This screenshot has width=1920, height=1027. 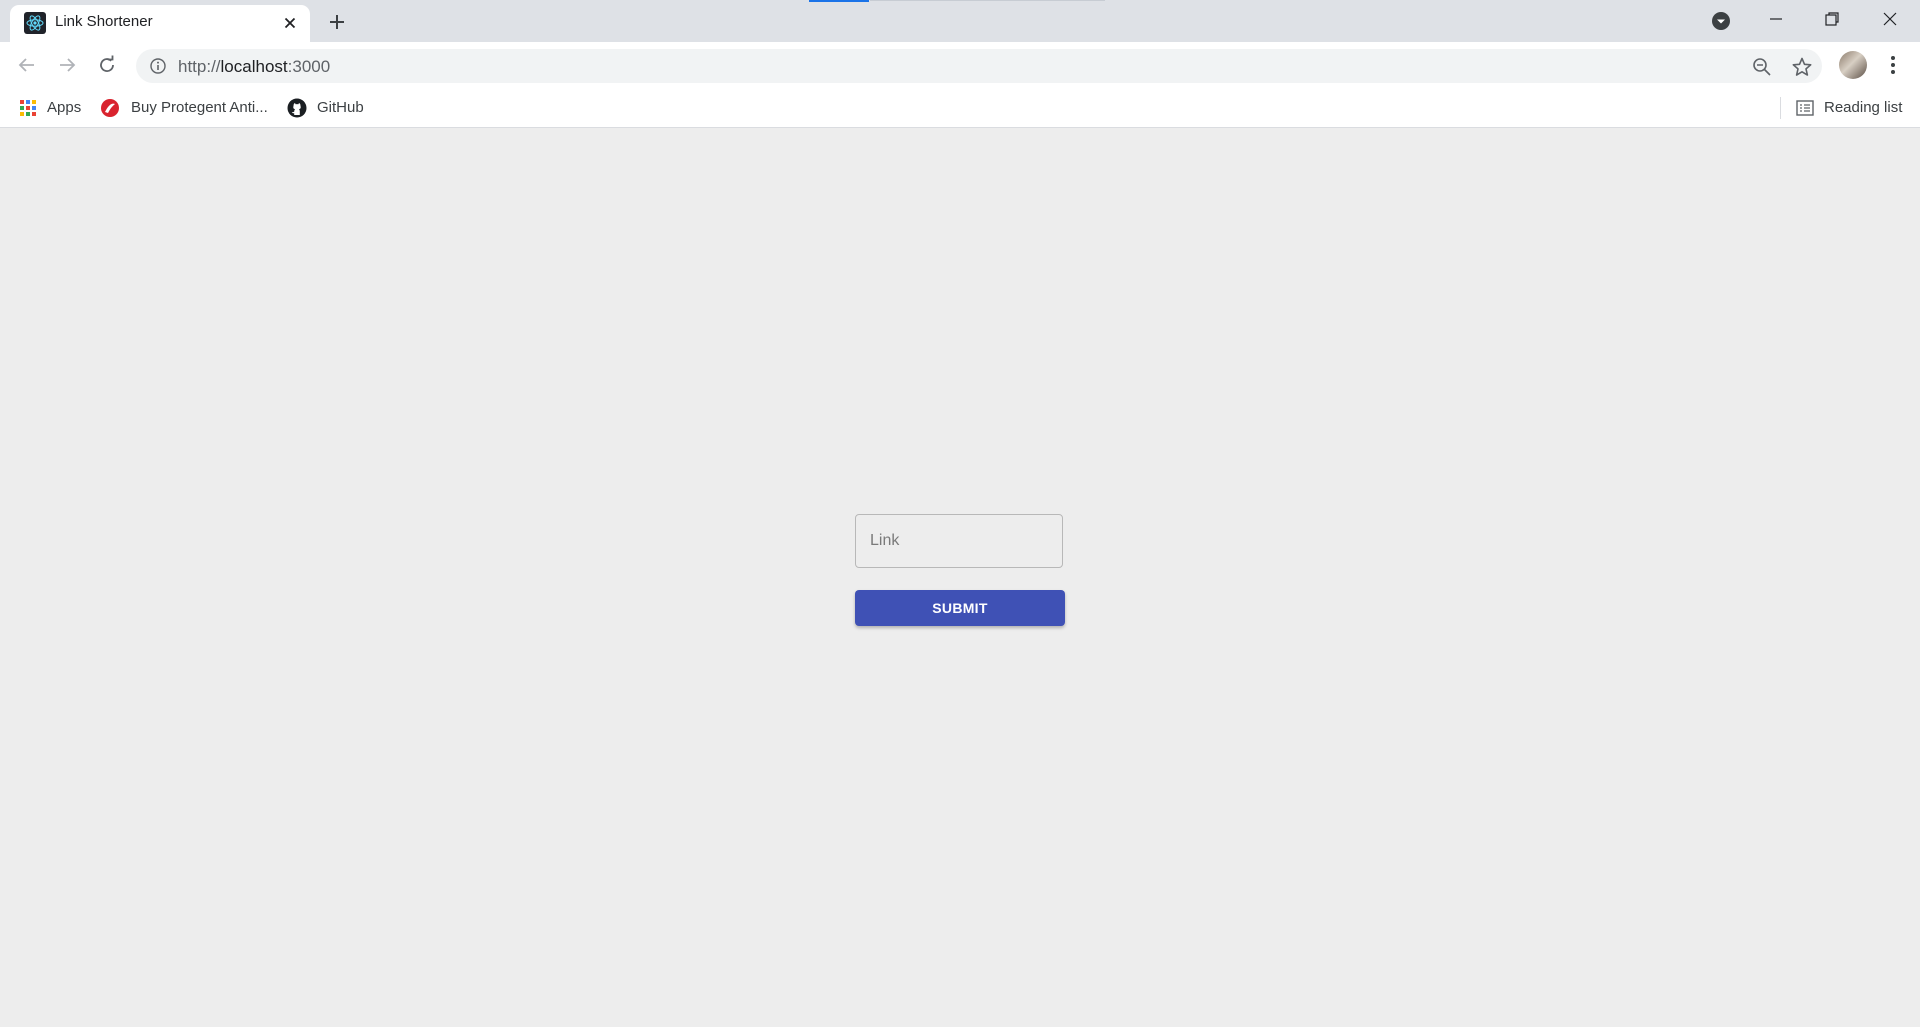 What do you see at coordinates (1721, 21) in the screenshot?
I see `tab-search-icon` at bounding box center [1721, 21].